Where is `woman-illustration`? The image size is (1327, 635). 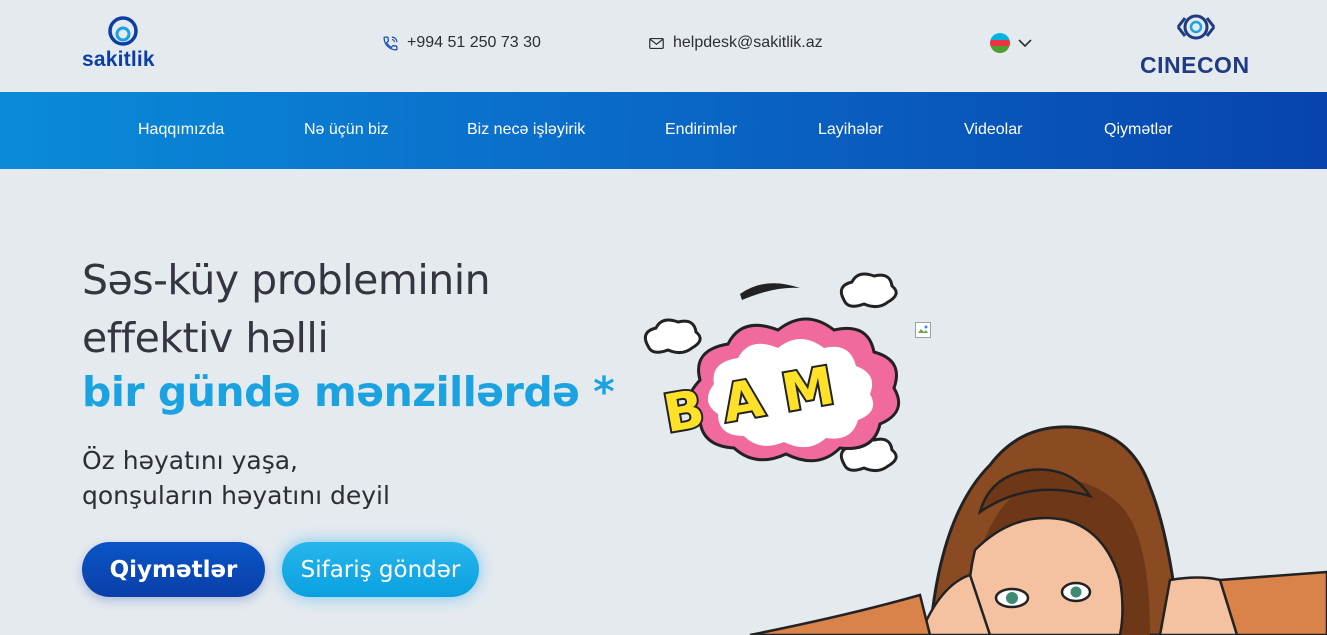
woman-illustration is located at coordinates (1038, 530).